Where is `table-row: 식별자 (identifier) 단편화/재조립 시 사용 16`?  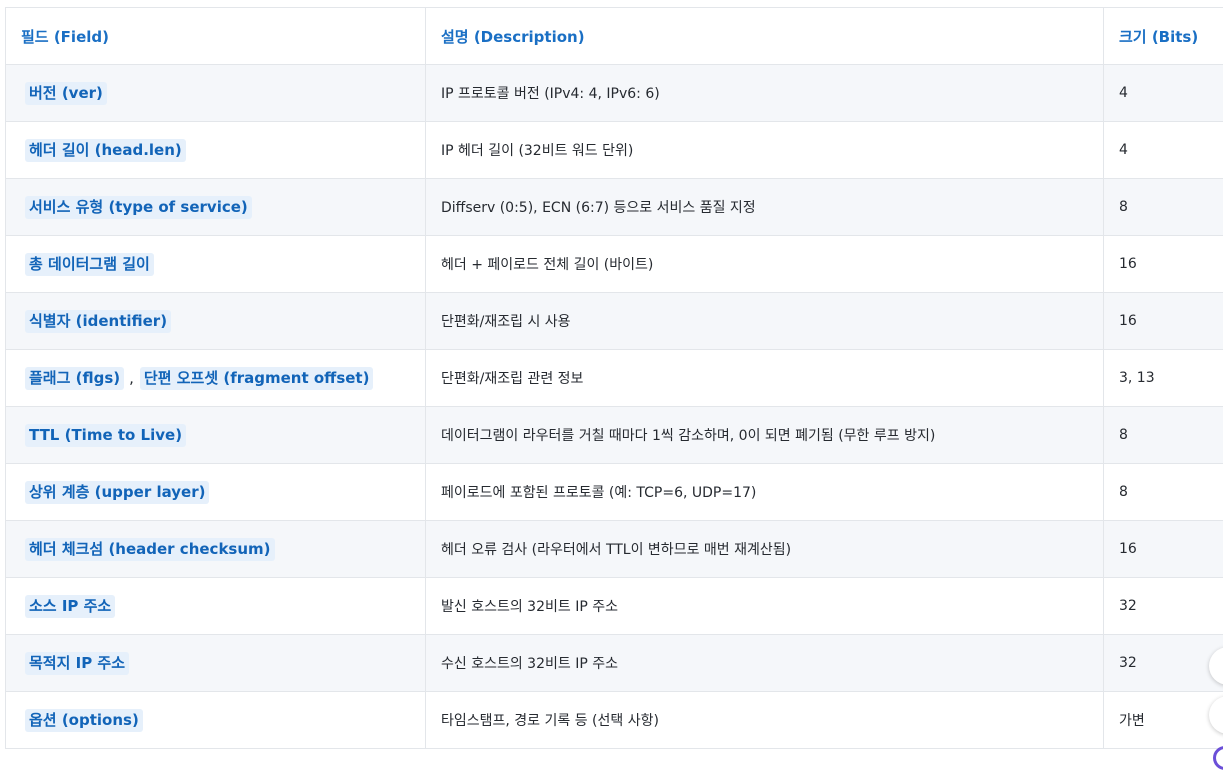 table-row: 식별자 (identifier) 단편화/재조립 시 사용 16 is located at coordinates (614, 321).